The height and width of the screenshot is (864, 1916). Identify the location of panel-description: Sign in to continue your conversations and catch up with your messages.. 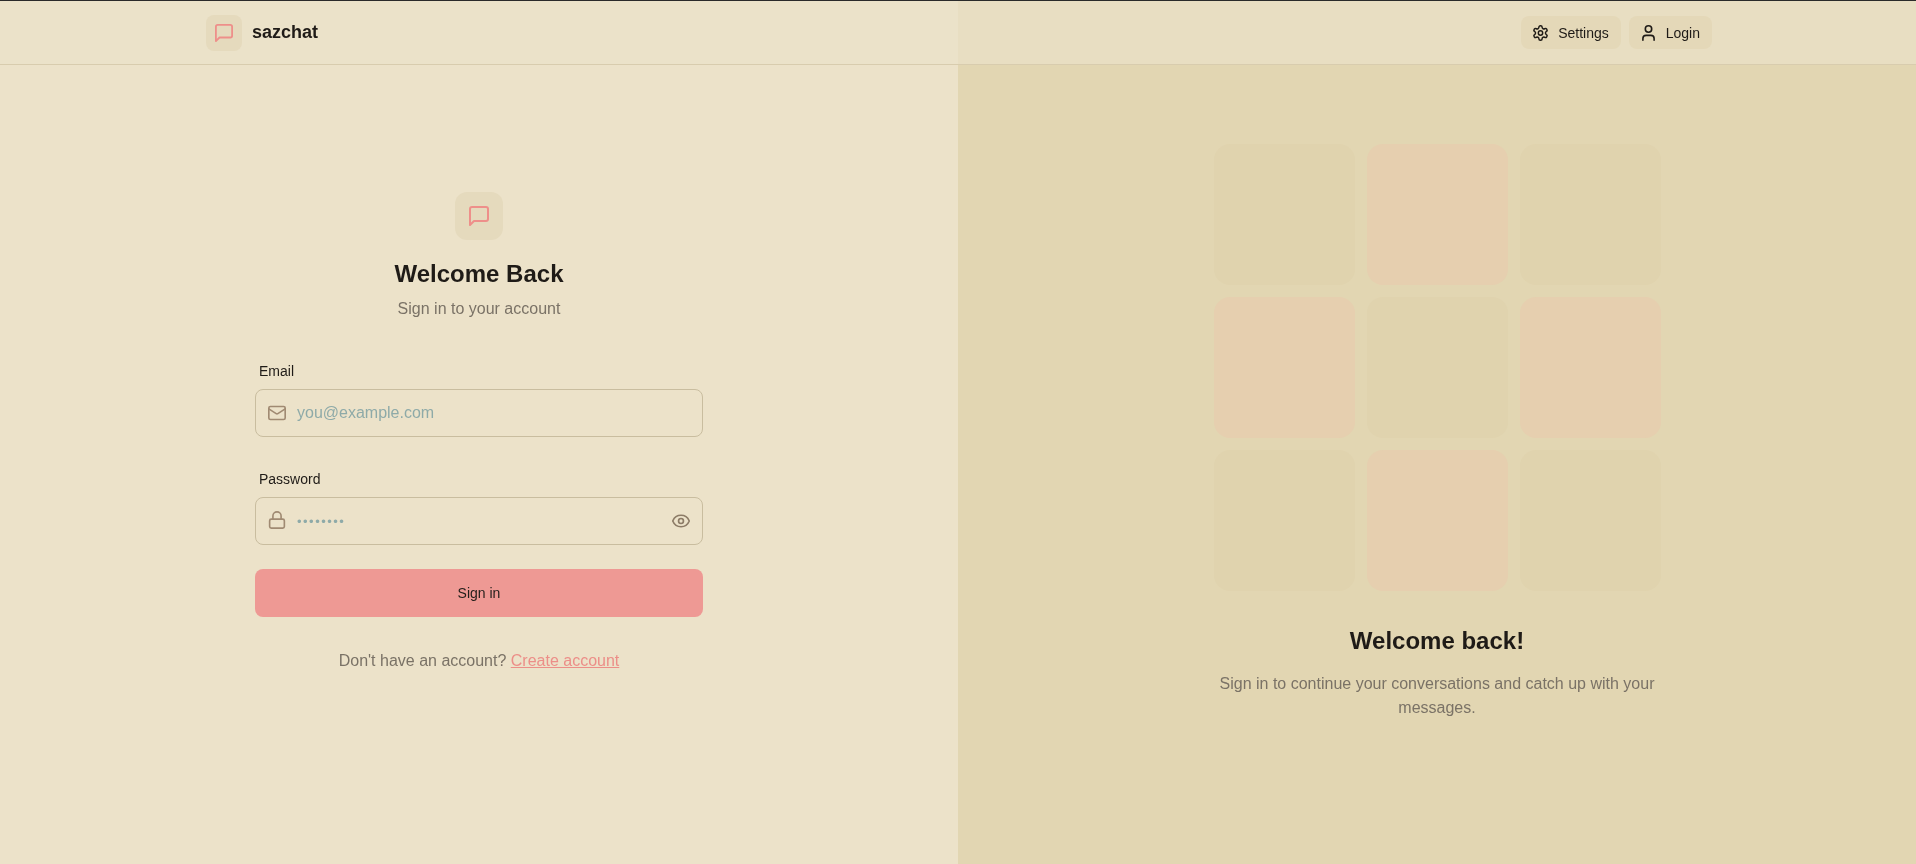
(1437, 696).